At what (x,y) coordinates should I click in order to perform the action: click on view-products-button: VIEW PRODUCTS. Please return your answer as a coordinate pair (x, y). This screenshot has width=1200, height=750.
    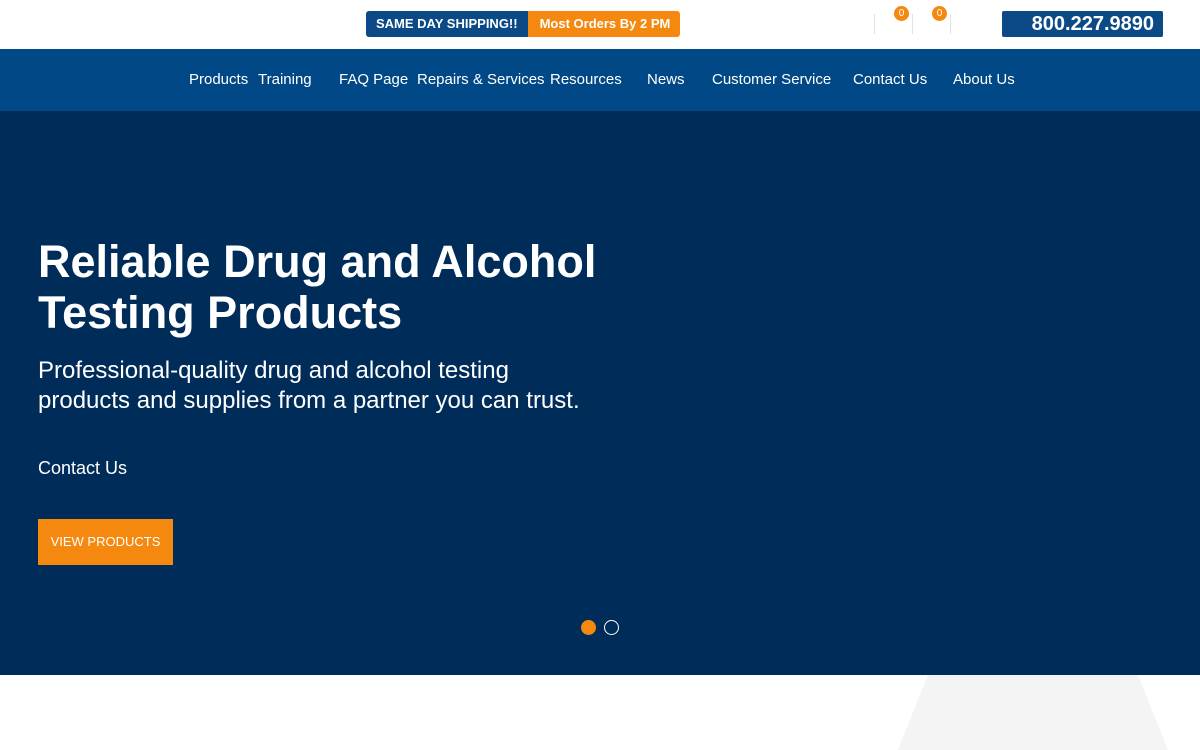
    Looking at the image, I should click on (105, 542).